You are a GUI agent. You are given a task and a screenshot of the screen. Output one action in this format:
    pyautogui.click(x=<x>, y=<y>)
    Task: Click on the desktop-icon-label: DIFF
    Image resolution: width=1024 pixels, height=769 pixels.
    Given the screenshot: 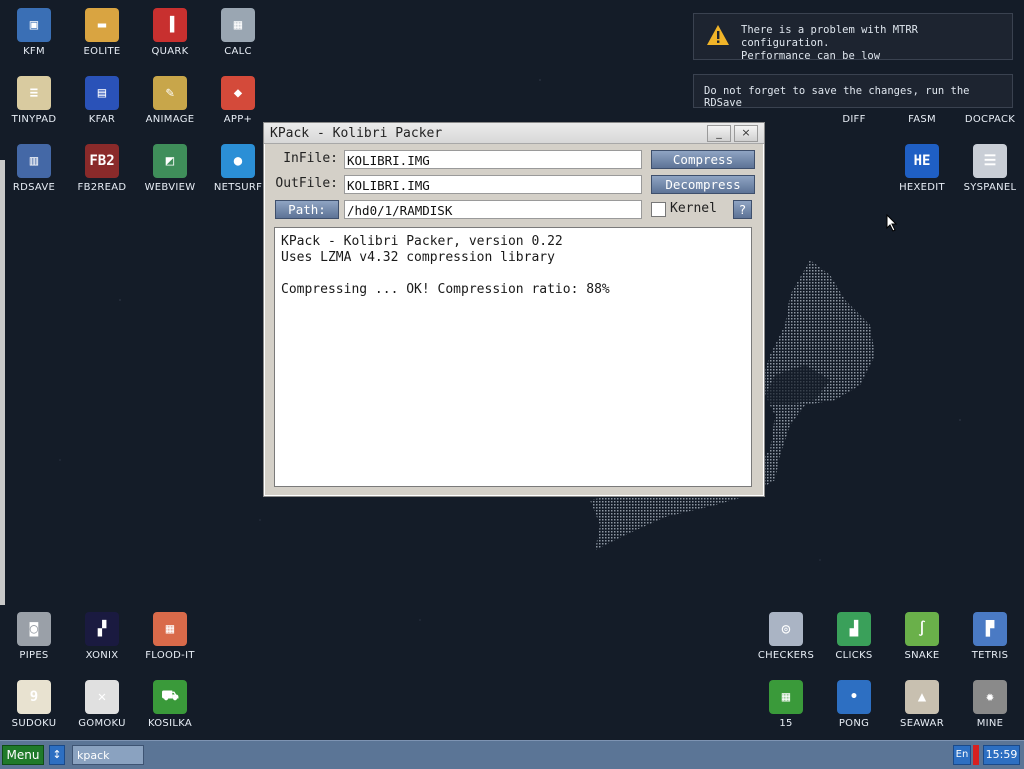 What is the action you would take?
    pyautogui.click(x=854, y=119)
    